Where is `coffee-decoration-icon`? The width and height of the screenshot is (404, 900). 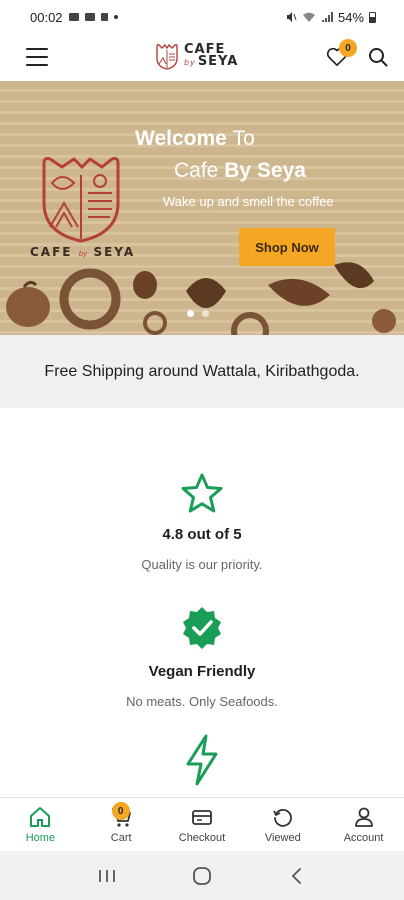 coffee-decoration-icon is located at coordinates (201, 298).